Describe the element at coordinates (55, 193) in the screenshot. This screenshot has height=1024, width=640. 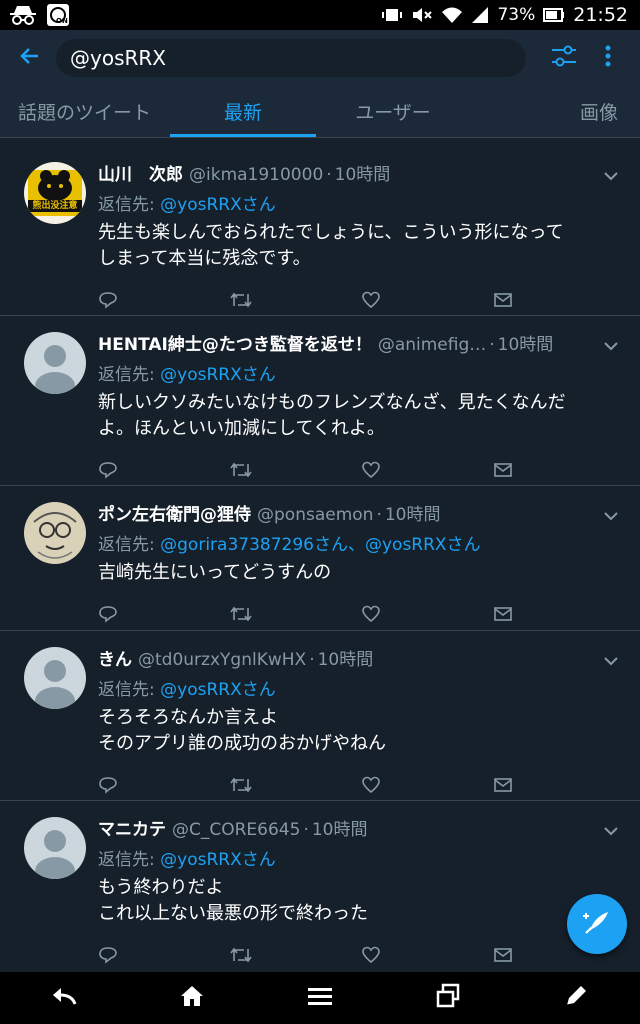
I see `bear-avatar: 熊出没注意` at that location.